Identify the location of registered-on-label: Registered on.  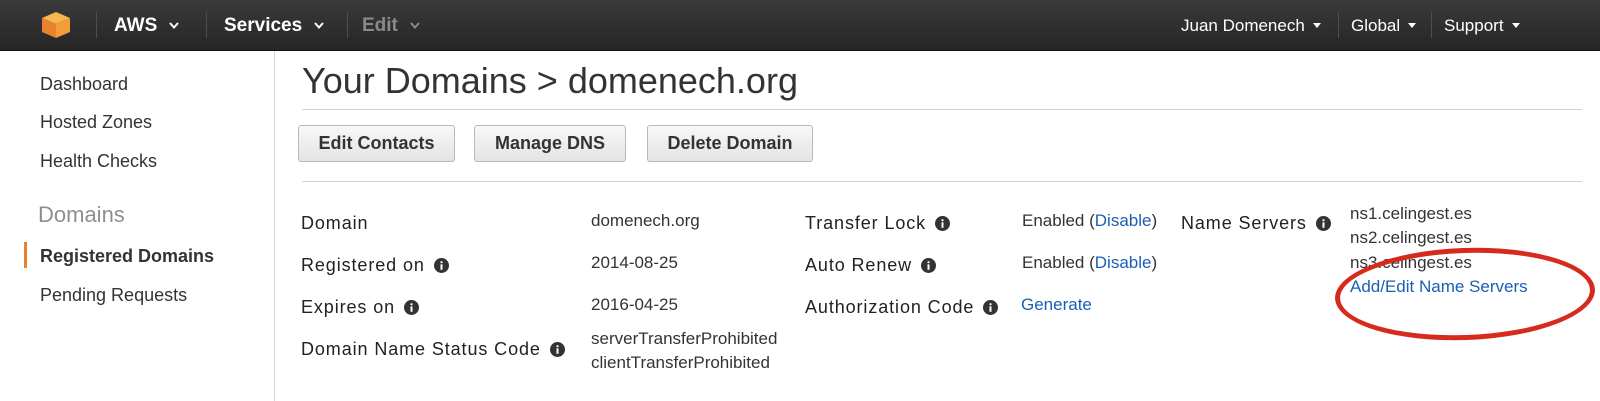
(375, 265).